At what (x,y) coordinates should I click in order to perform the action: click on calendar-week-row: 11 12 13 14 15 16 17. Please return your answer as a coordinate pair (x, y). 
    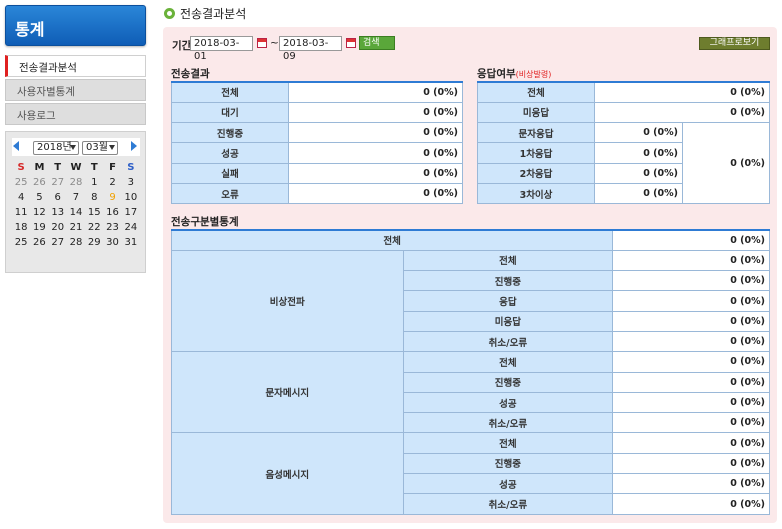
    Looking at the image, I should click on (76, 212).